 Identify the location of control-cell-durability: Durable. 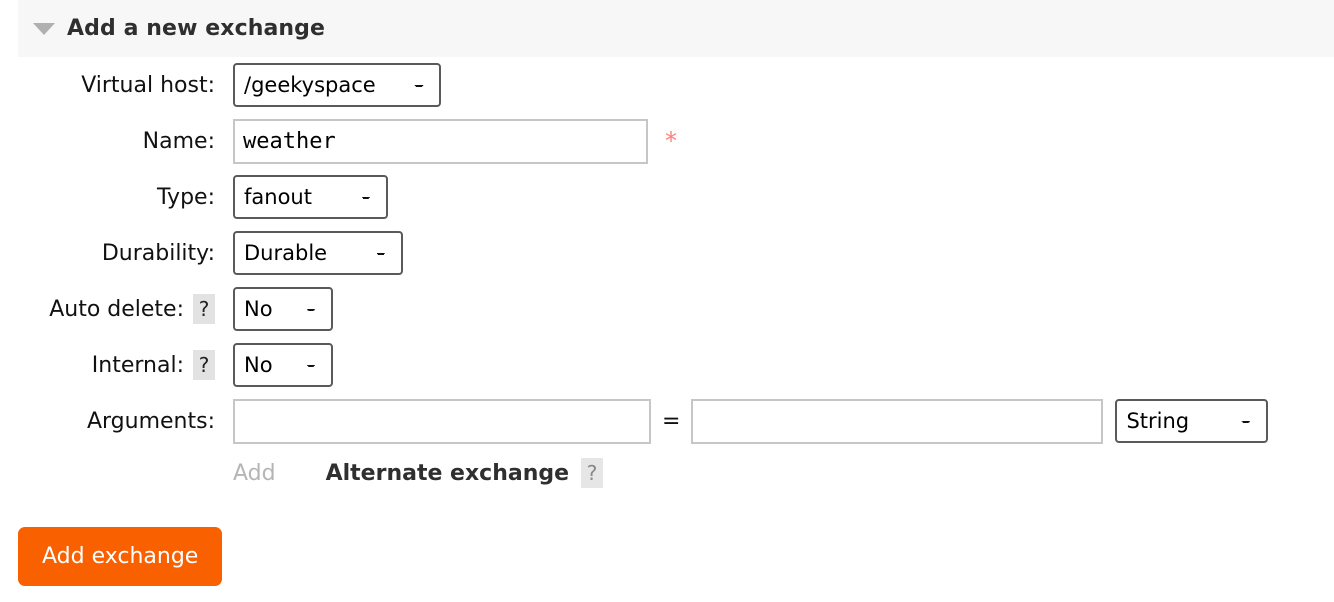
(309, 253).